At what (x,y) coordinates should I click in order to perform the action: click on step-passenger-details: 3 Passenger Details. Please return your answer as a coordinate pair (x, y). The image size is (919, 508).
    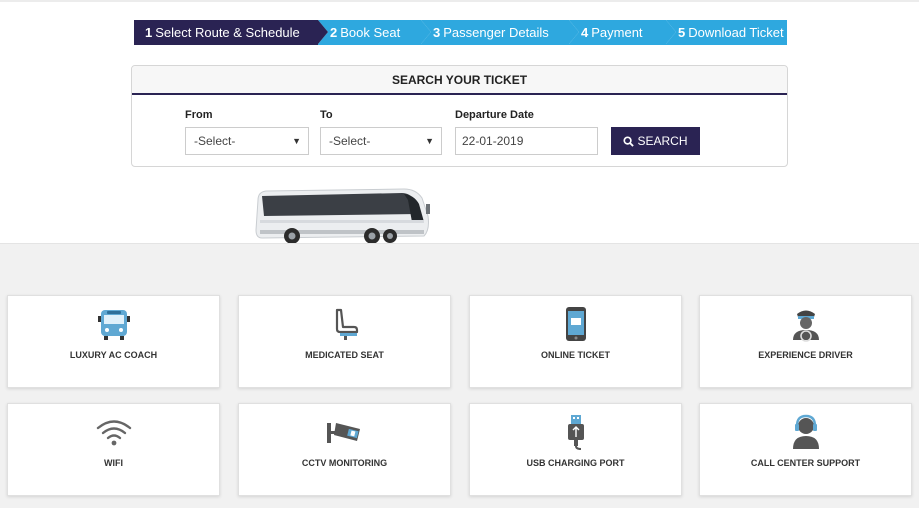
    Looking at the image, I should click on (500, 32).